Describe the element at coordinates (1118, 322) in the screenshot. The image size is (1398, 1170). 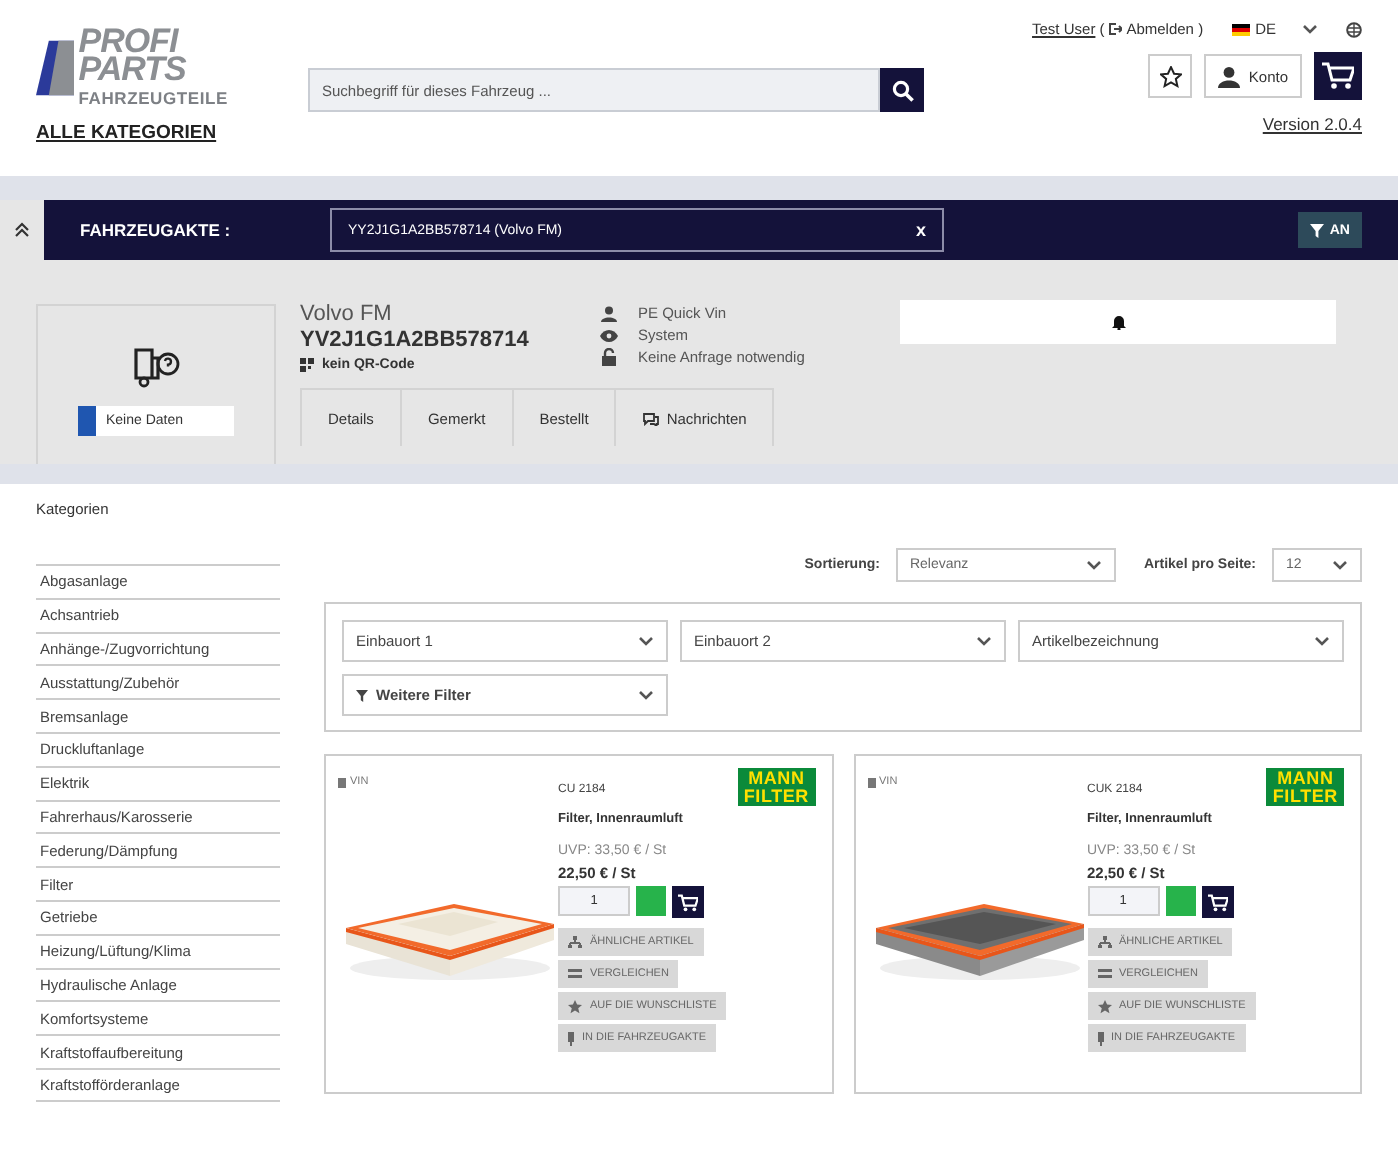
I see `bell-icon` at that location.